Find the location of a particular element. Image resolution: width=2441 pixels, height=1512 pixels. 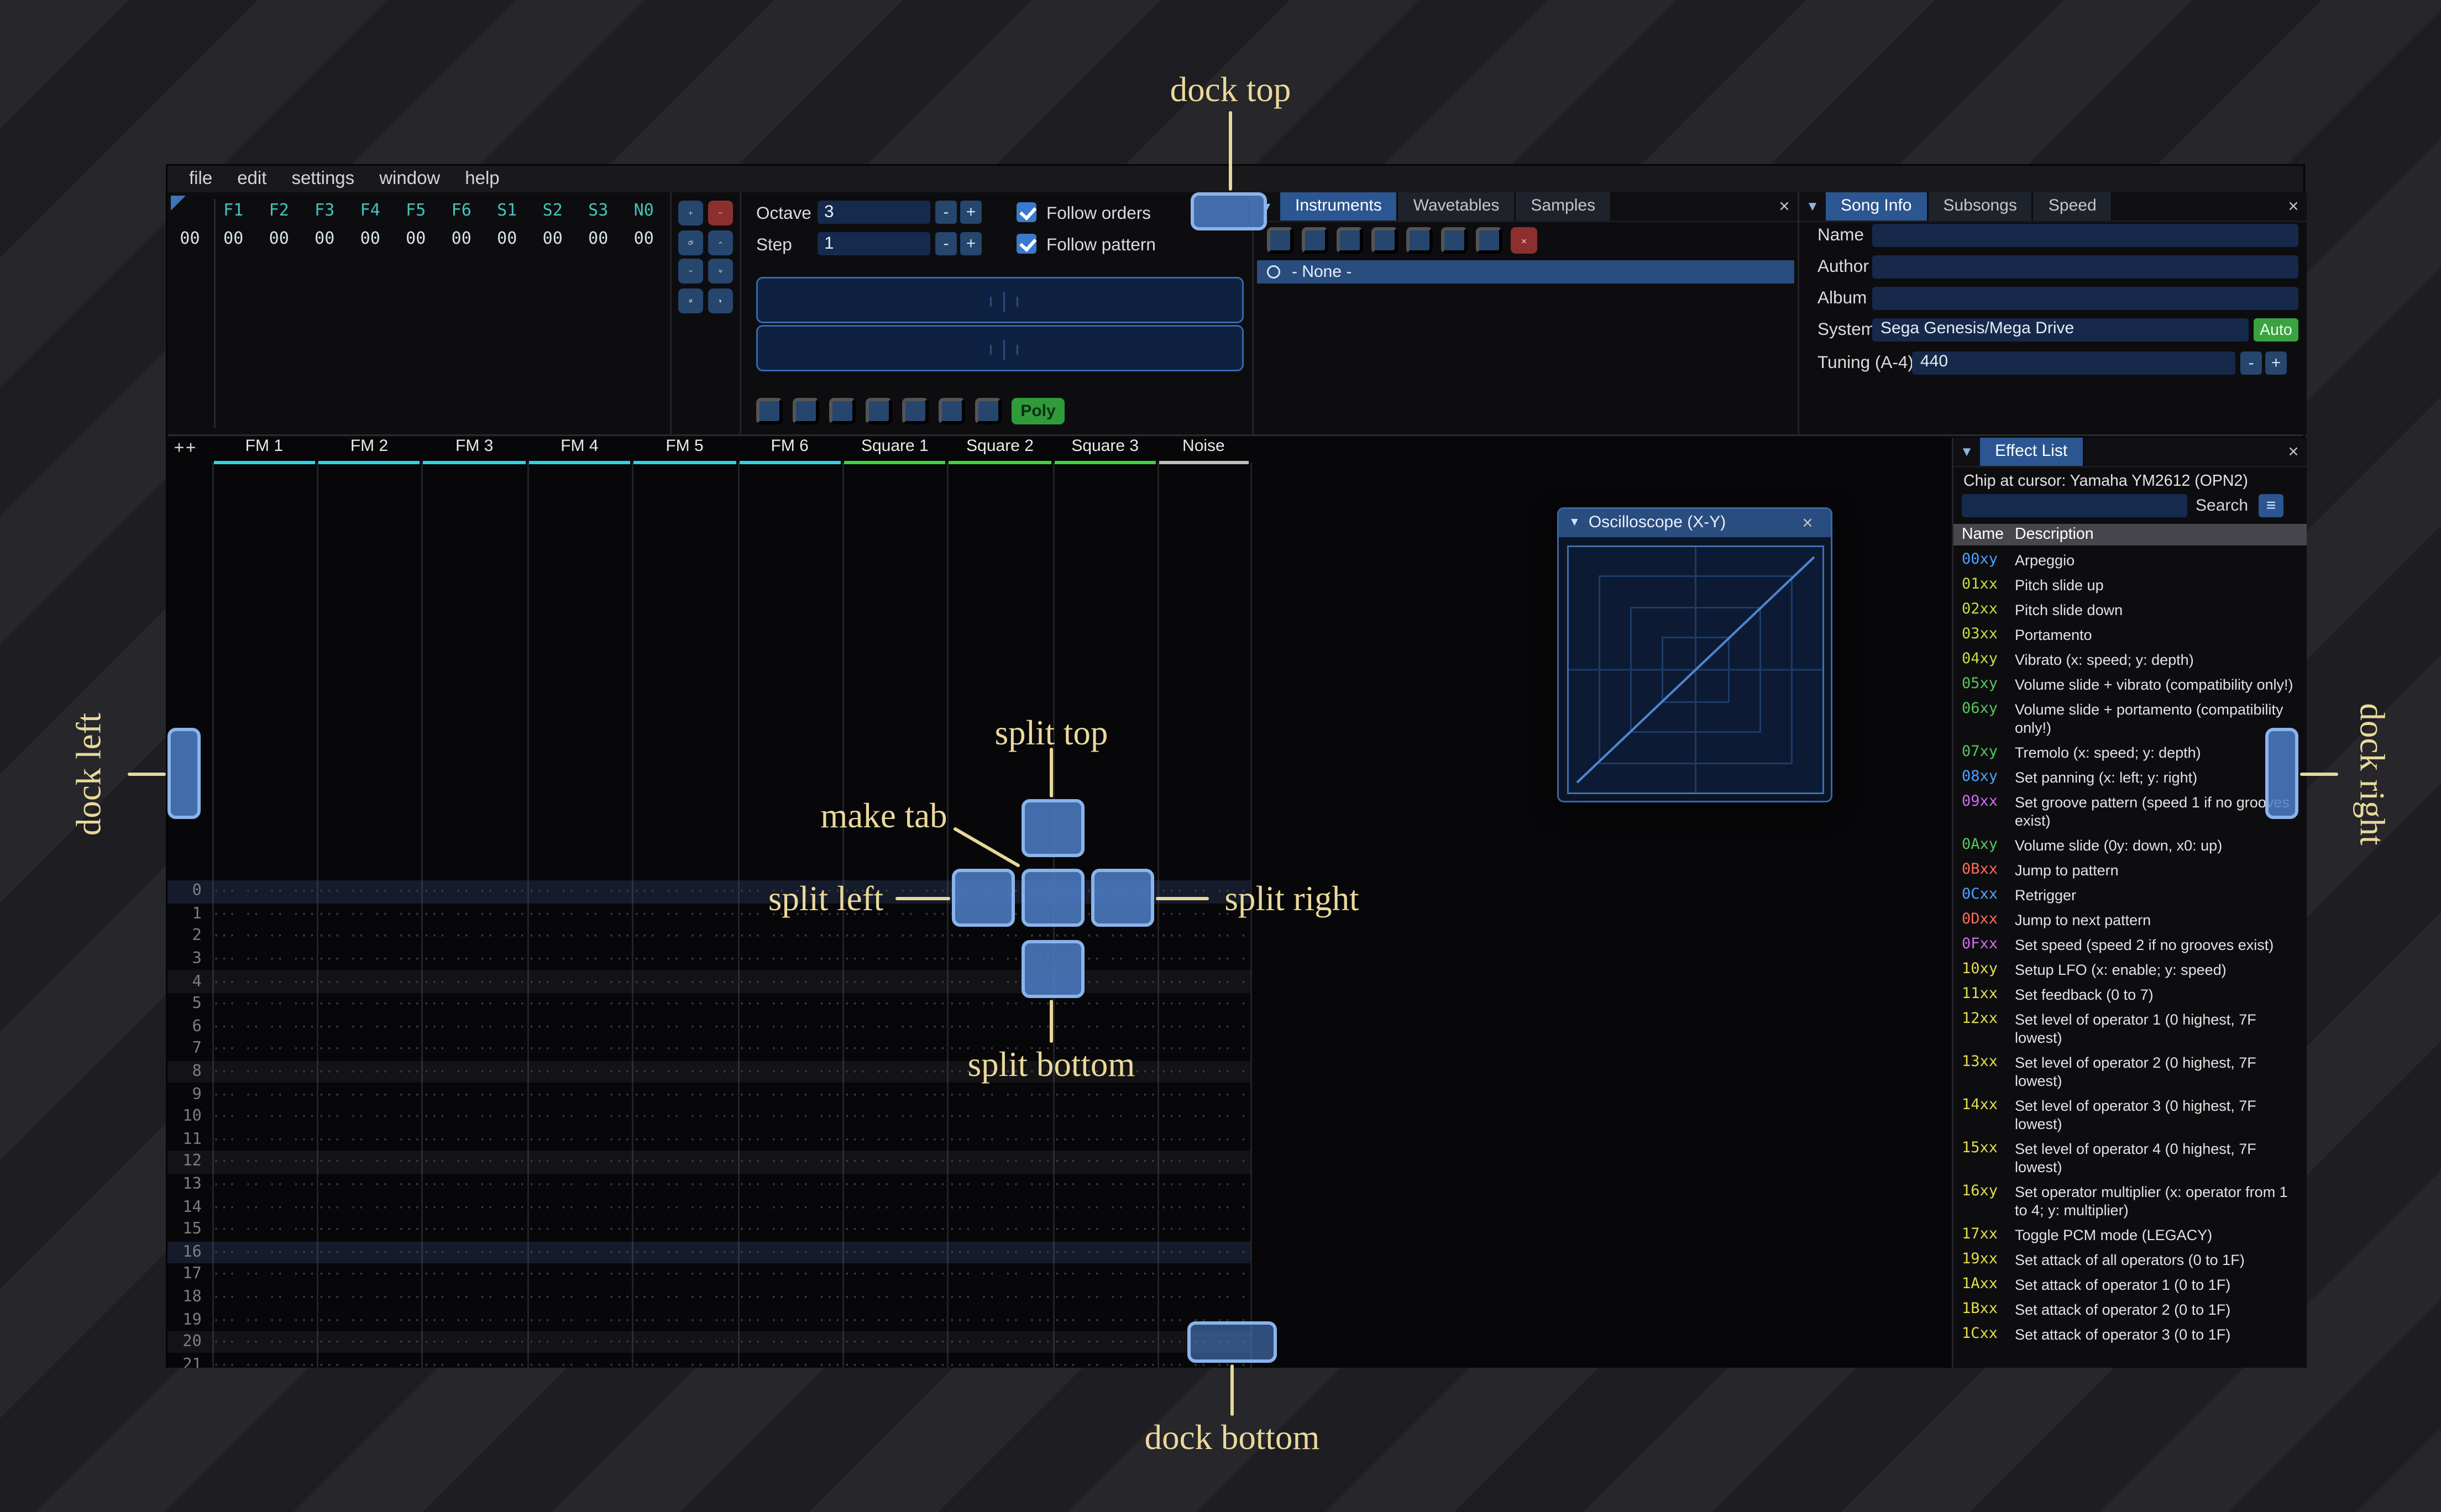

repeat-pattern-button is located at coordinates (988, 411).